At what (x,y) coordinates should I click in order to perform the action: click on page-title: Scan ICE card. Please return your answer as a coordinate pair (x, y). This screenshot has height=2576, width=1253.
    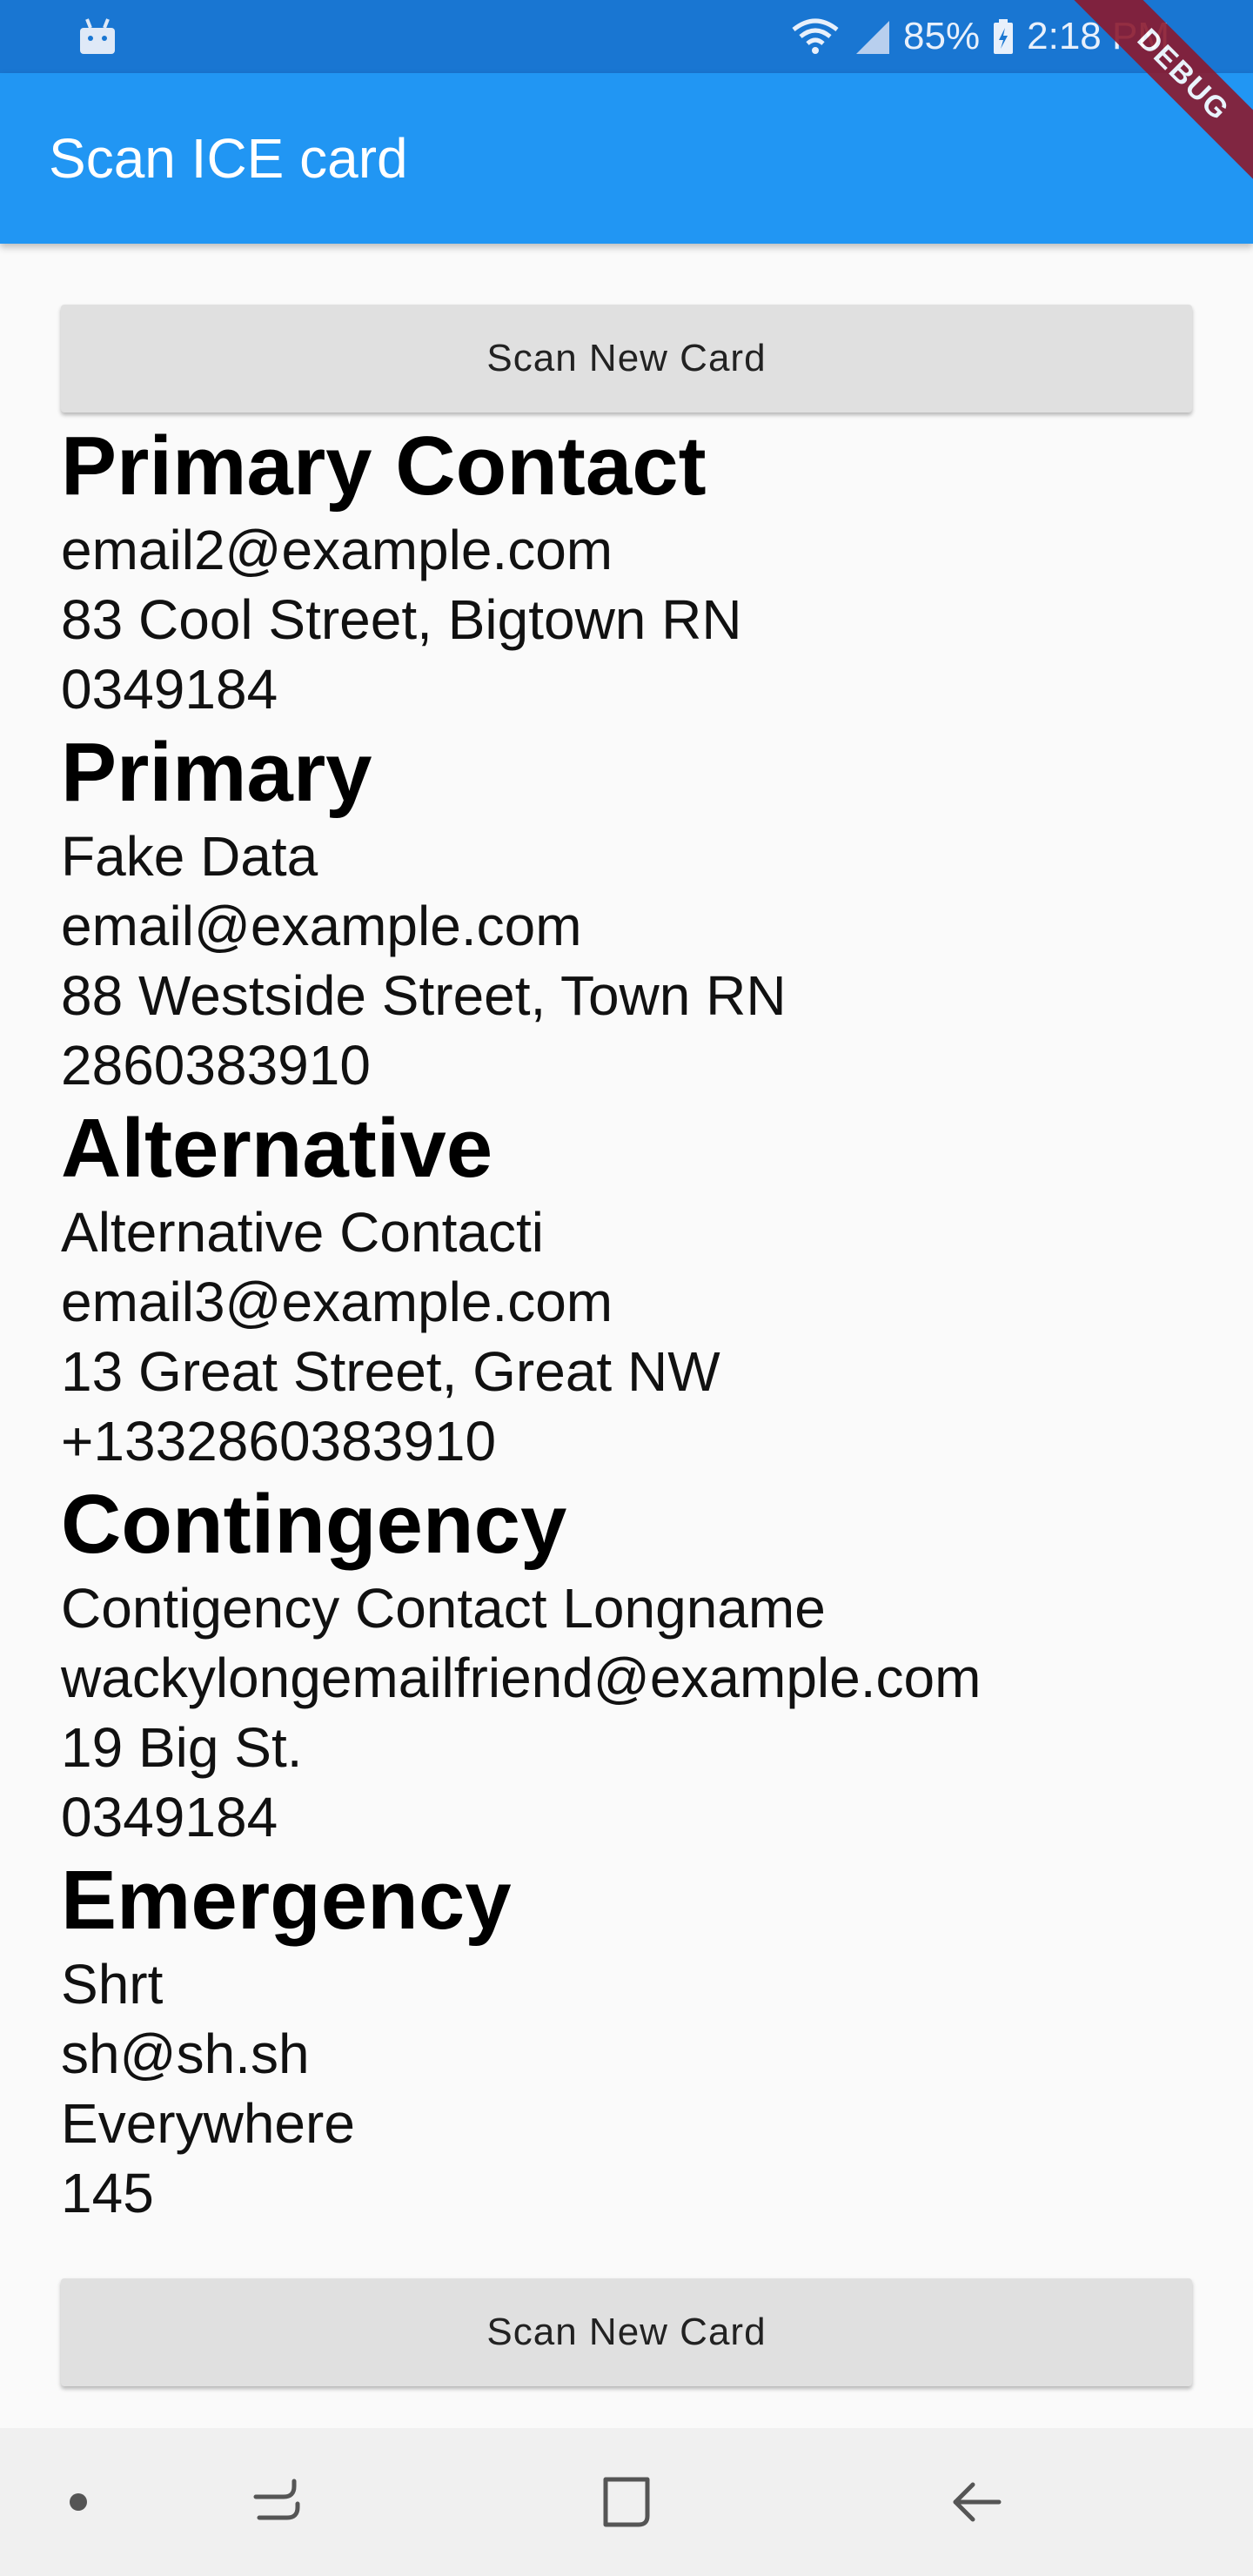
    Looking at the image, I should click on (228, 158).